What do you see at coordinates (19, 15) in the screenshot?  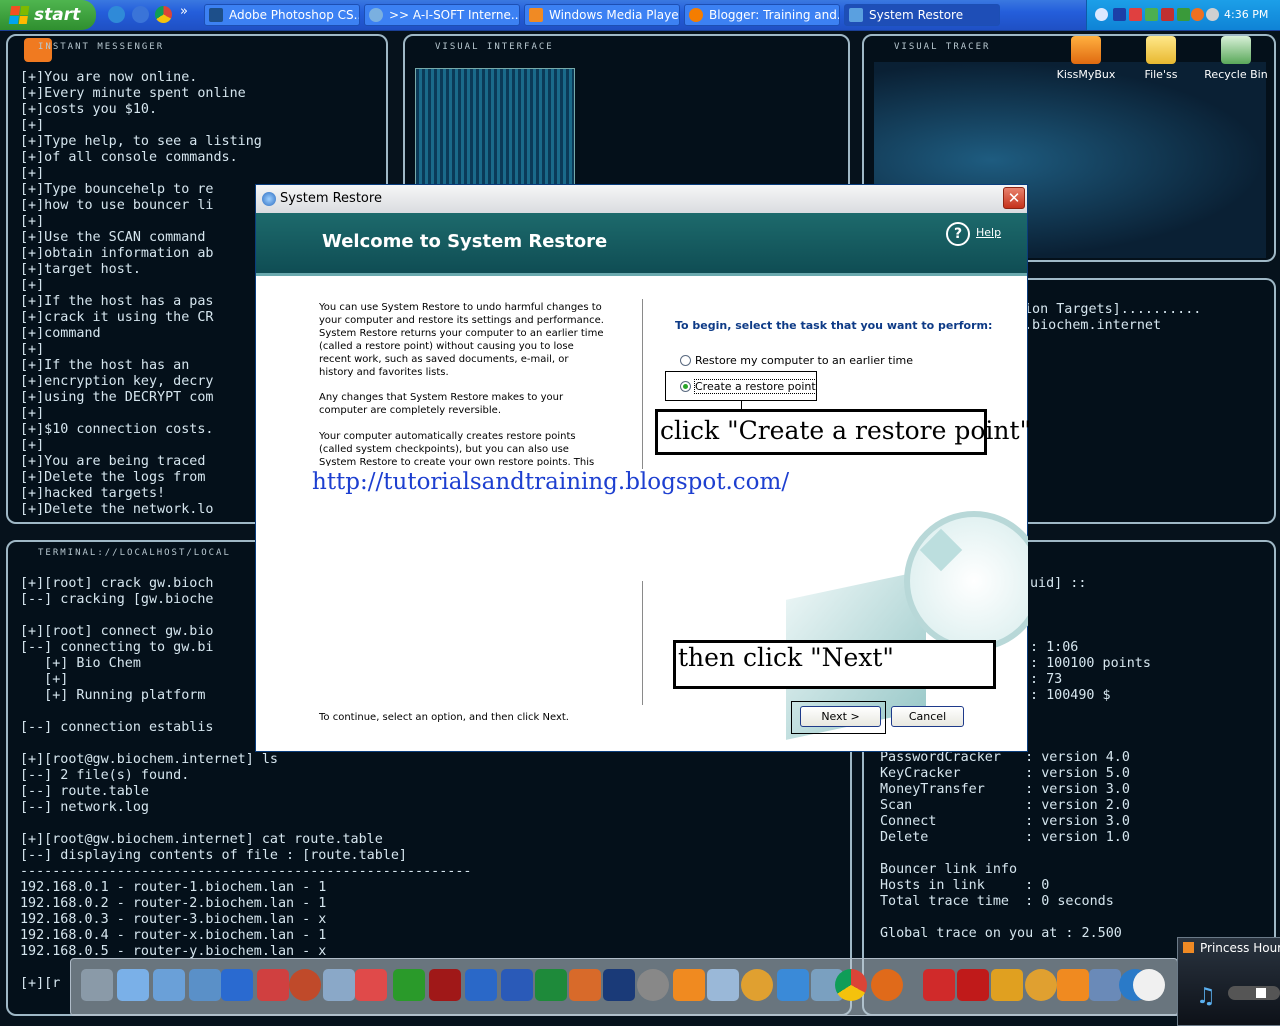 I see `windows-logo-icon` at bounding box center [19, 15].